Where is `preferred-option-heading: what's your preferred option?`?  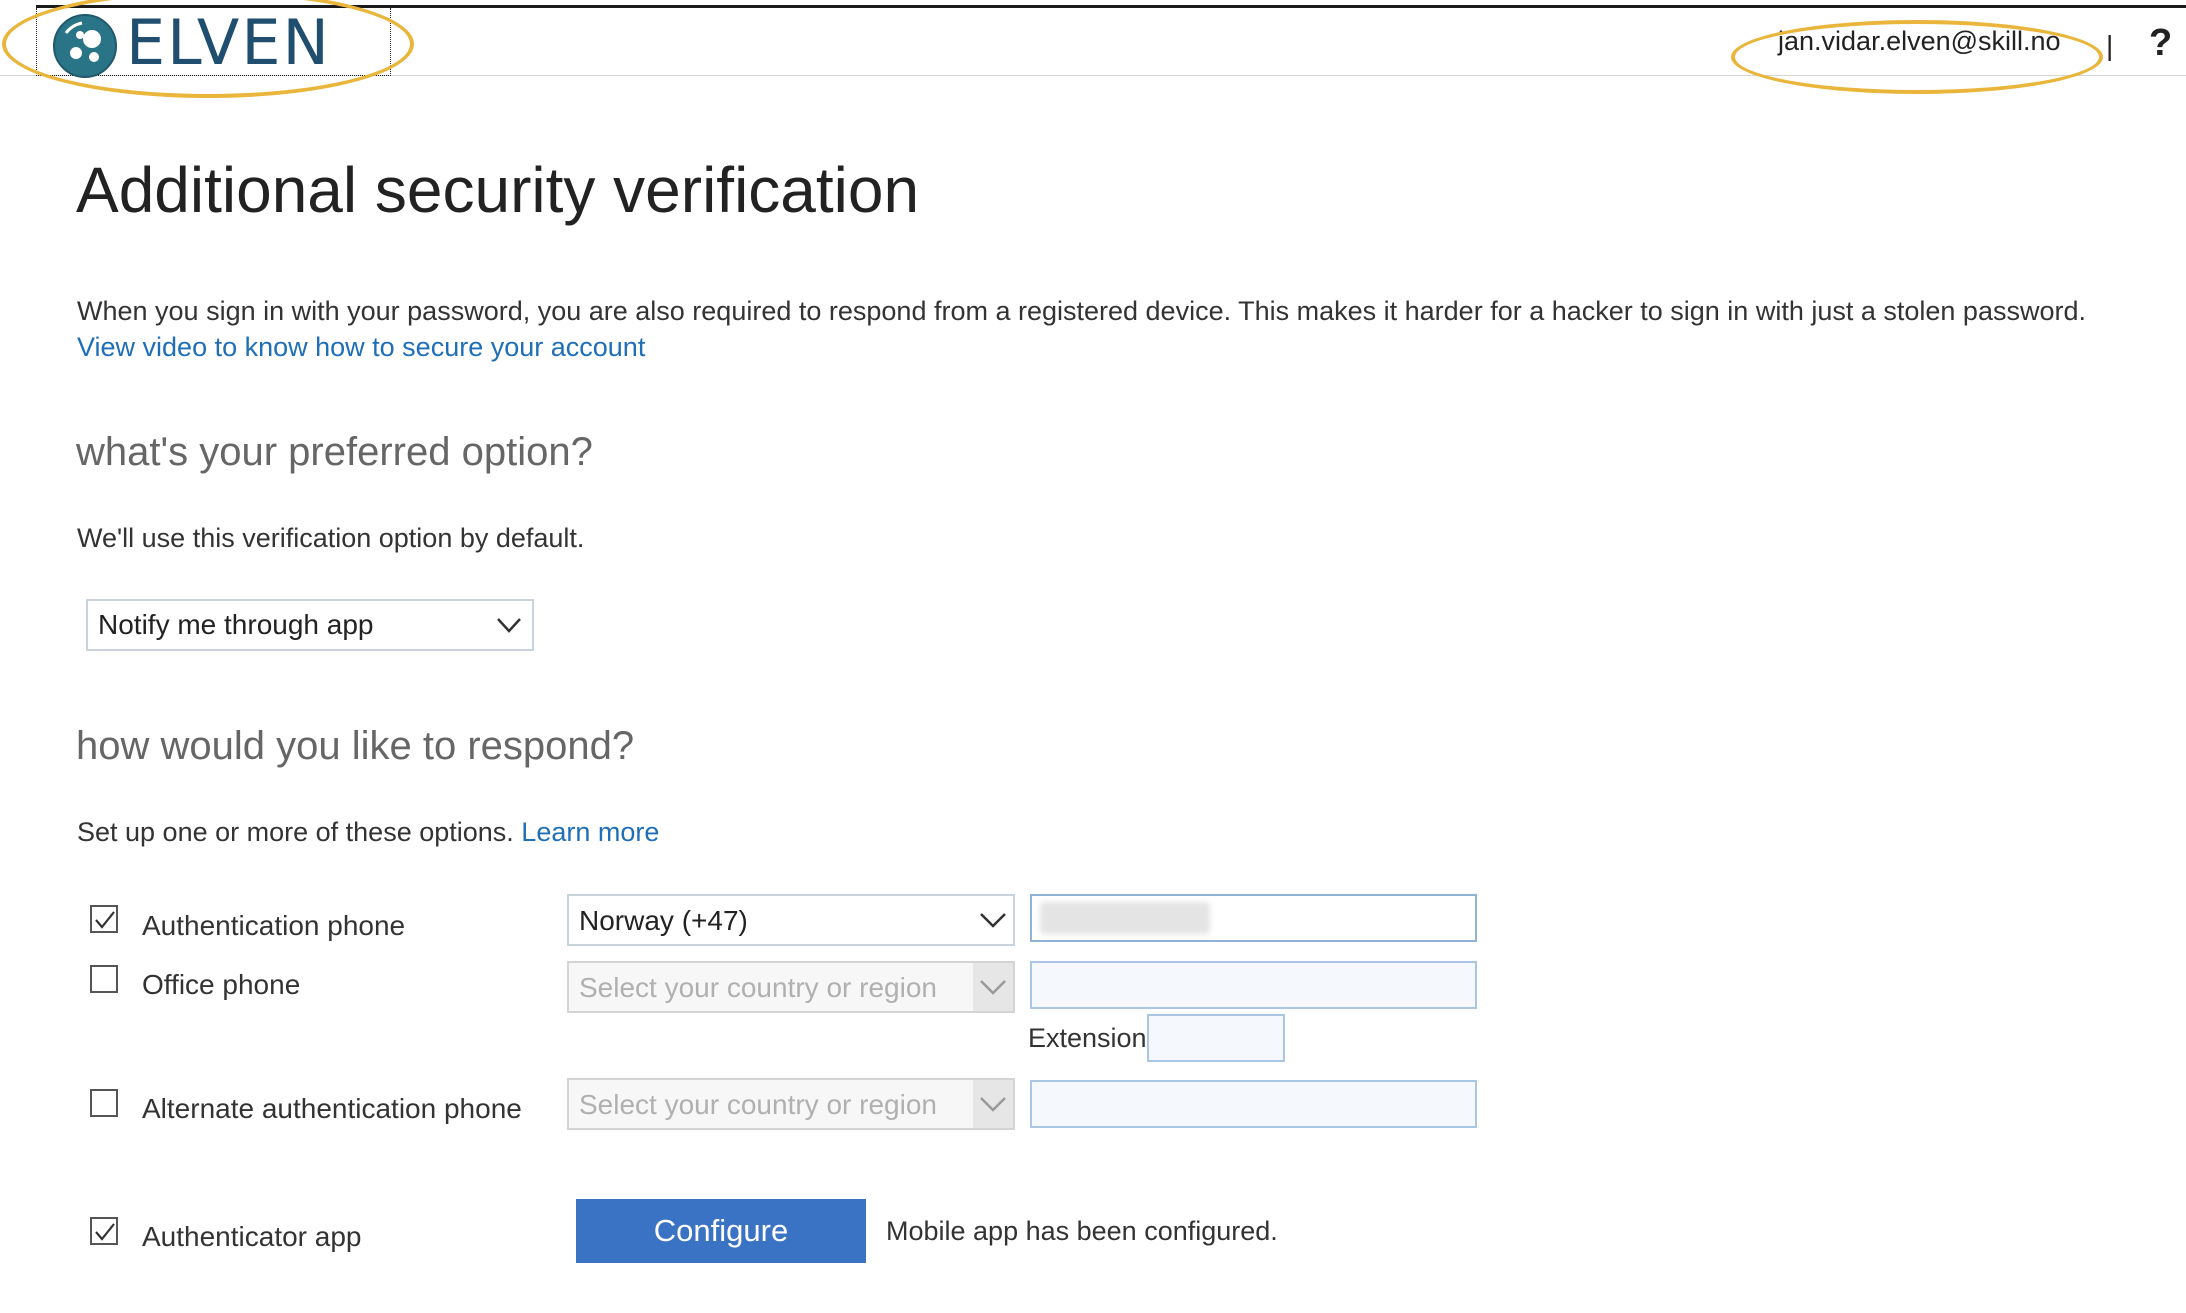 preferred-option-heading: what's your preferred option? is located at coordinates (334, 452).